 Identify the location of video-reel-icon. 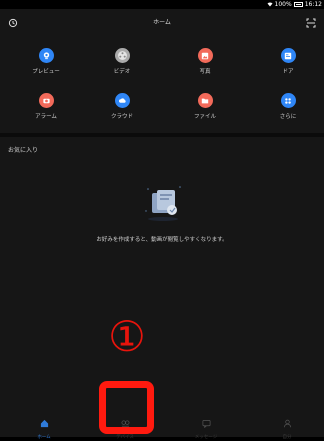
(122, 55).